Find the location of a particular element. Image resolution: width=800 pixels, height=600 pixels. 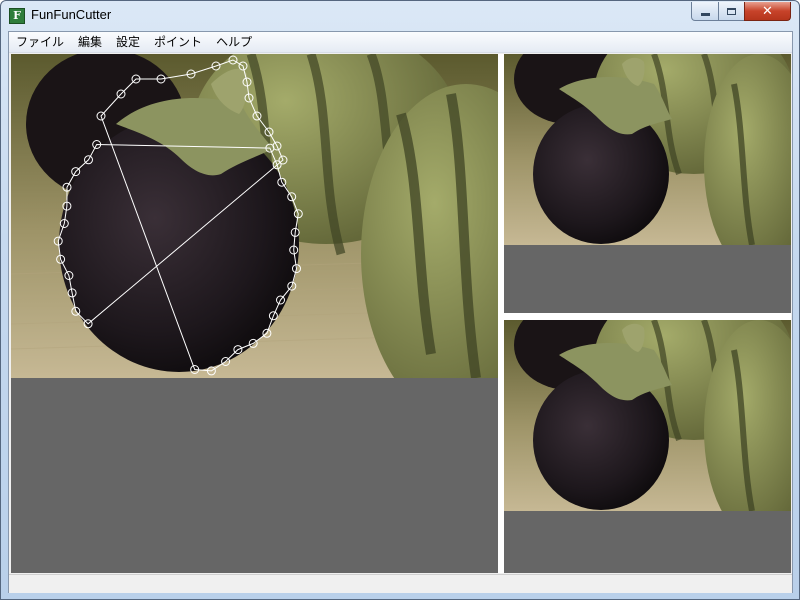

maximize-button is located at coordinates (731, 11).